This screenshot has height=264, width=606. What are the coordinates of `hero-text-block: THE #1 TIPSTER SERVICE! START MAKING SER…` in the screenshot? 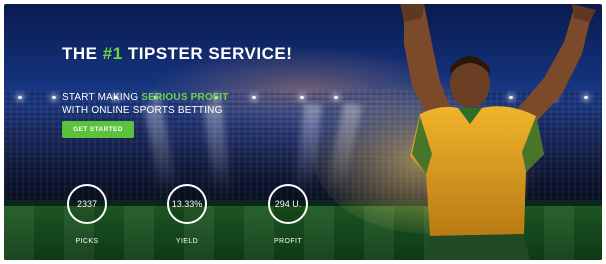 It's located at (177, 80).